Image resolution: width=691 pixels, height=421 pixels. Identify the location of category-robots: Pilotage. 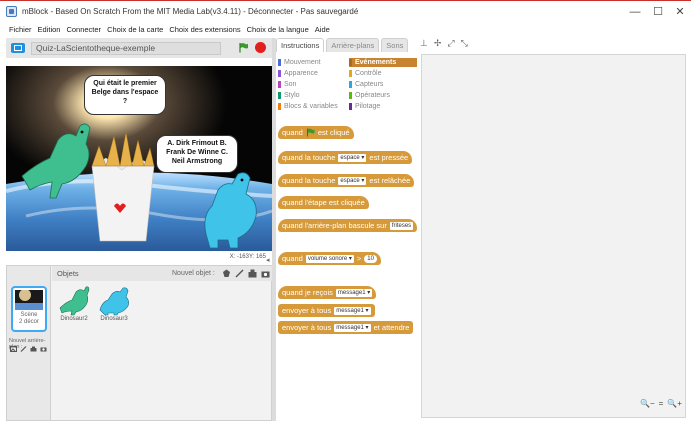
(383, 106).